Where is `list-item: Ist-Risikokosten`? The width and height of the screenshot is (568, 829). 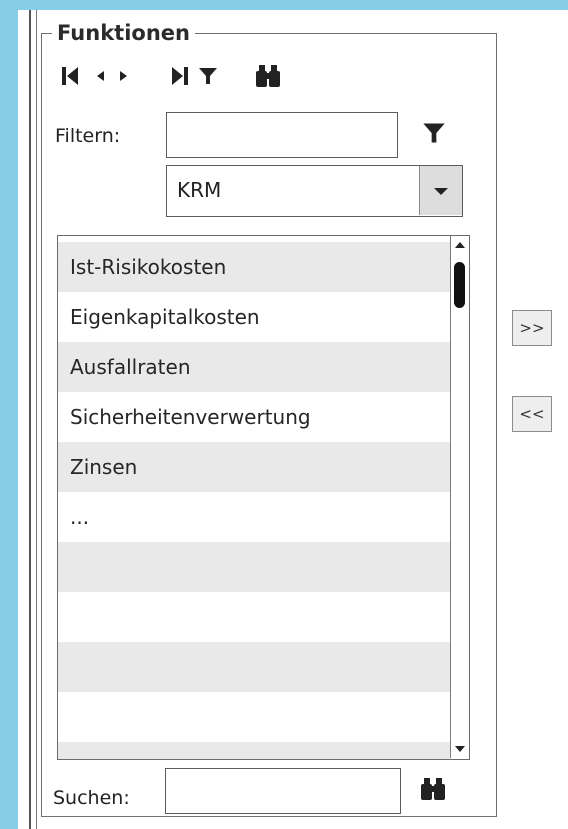 list-item: Ist-Risikokosten is located at coordinates (254, 267).